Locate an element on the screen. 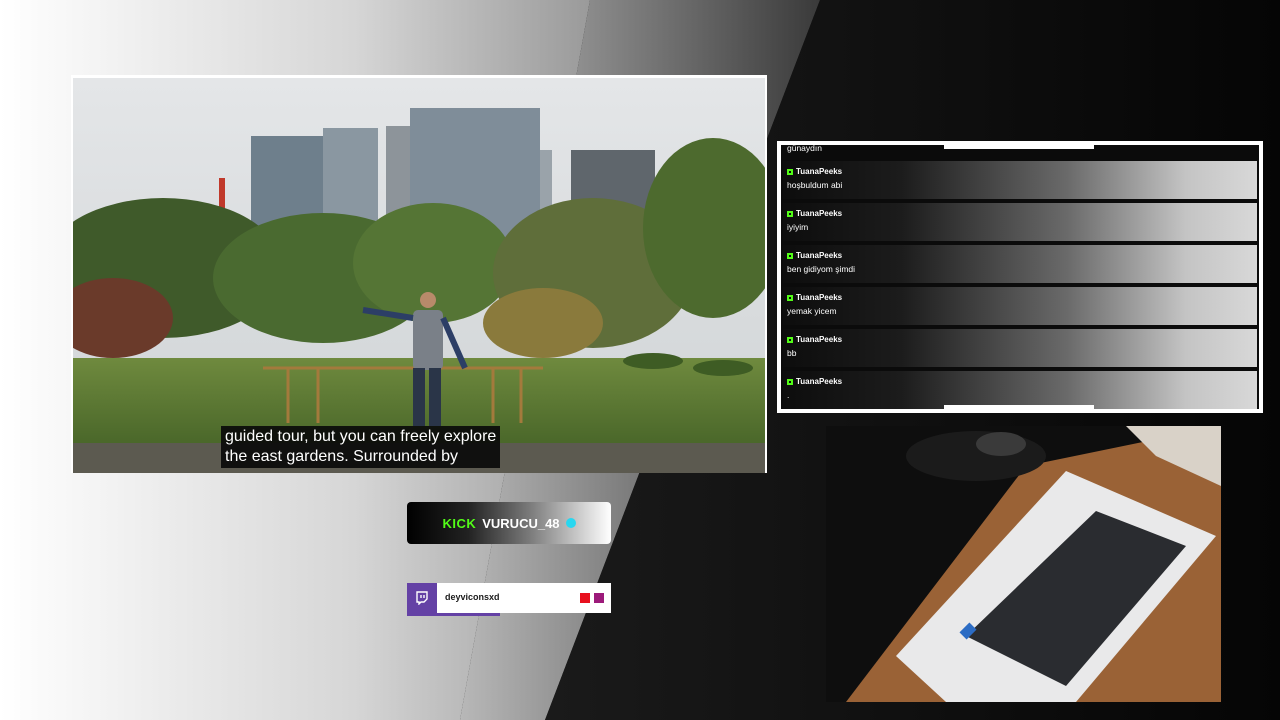 This screenshot has height=720, width=1280. chat-message: TuanaPeeks ben gidiyom şimdi is located at coordinates (1020, 264).